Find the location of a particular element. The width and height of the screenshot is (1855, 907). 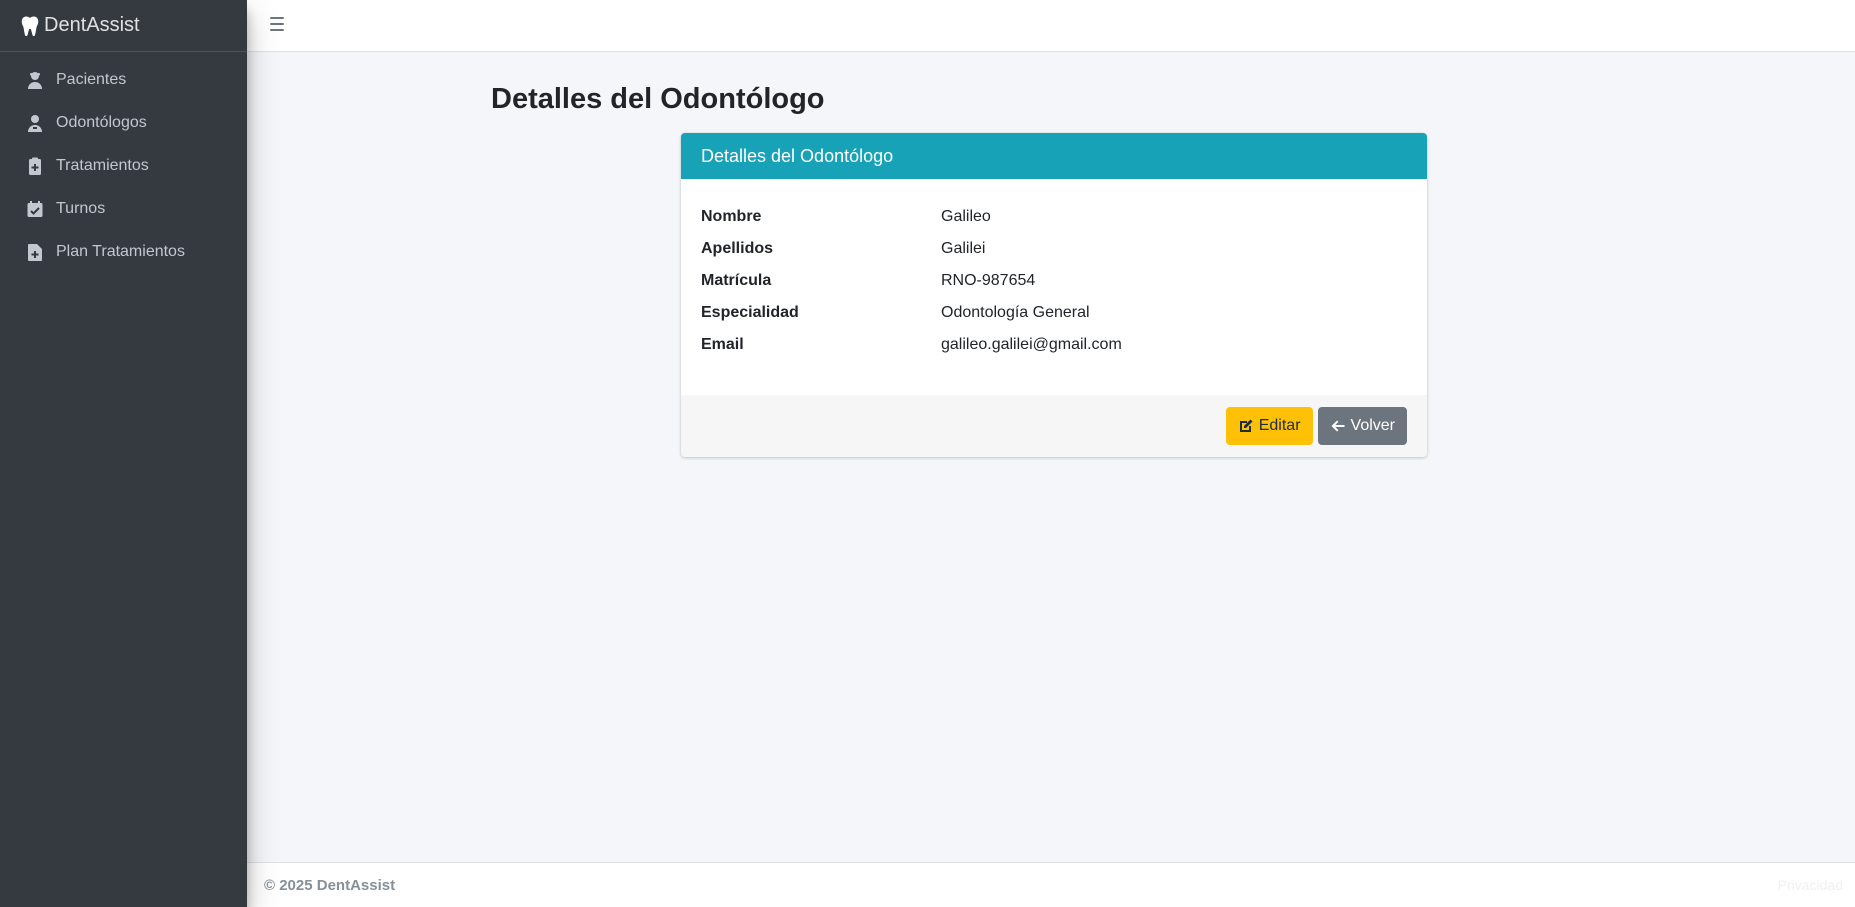

detail-value: RNO-987654 is located at coordinates (988, 280).